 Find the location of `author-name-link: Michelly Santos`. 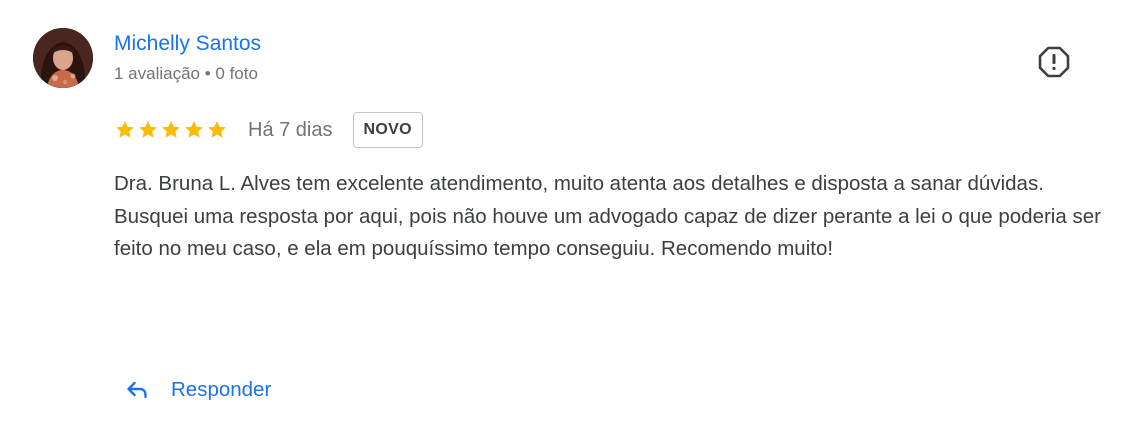

author-name-link: Michelly Santos is located at coordinates (187, 44).